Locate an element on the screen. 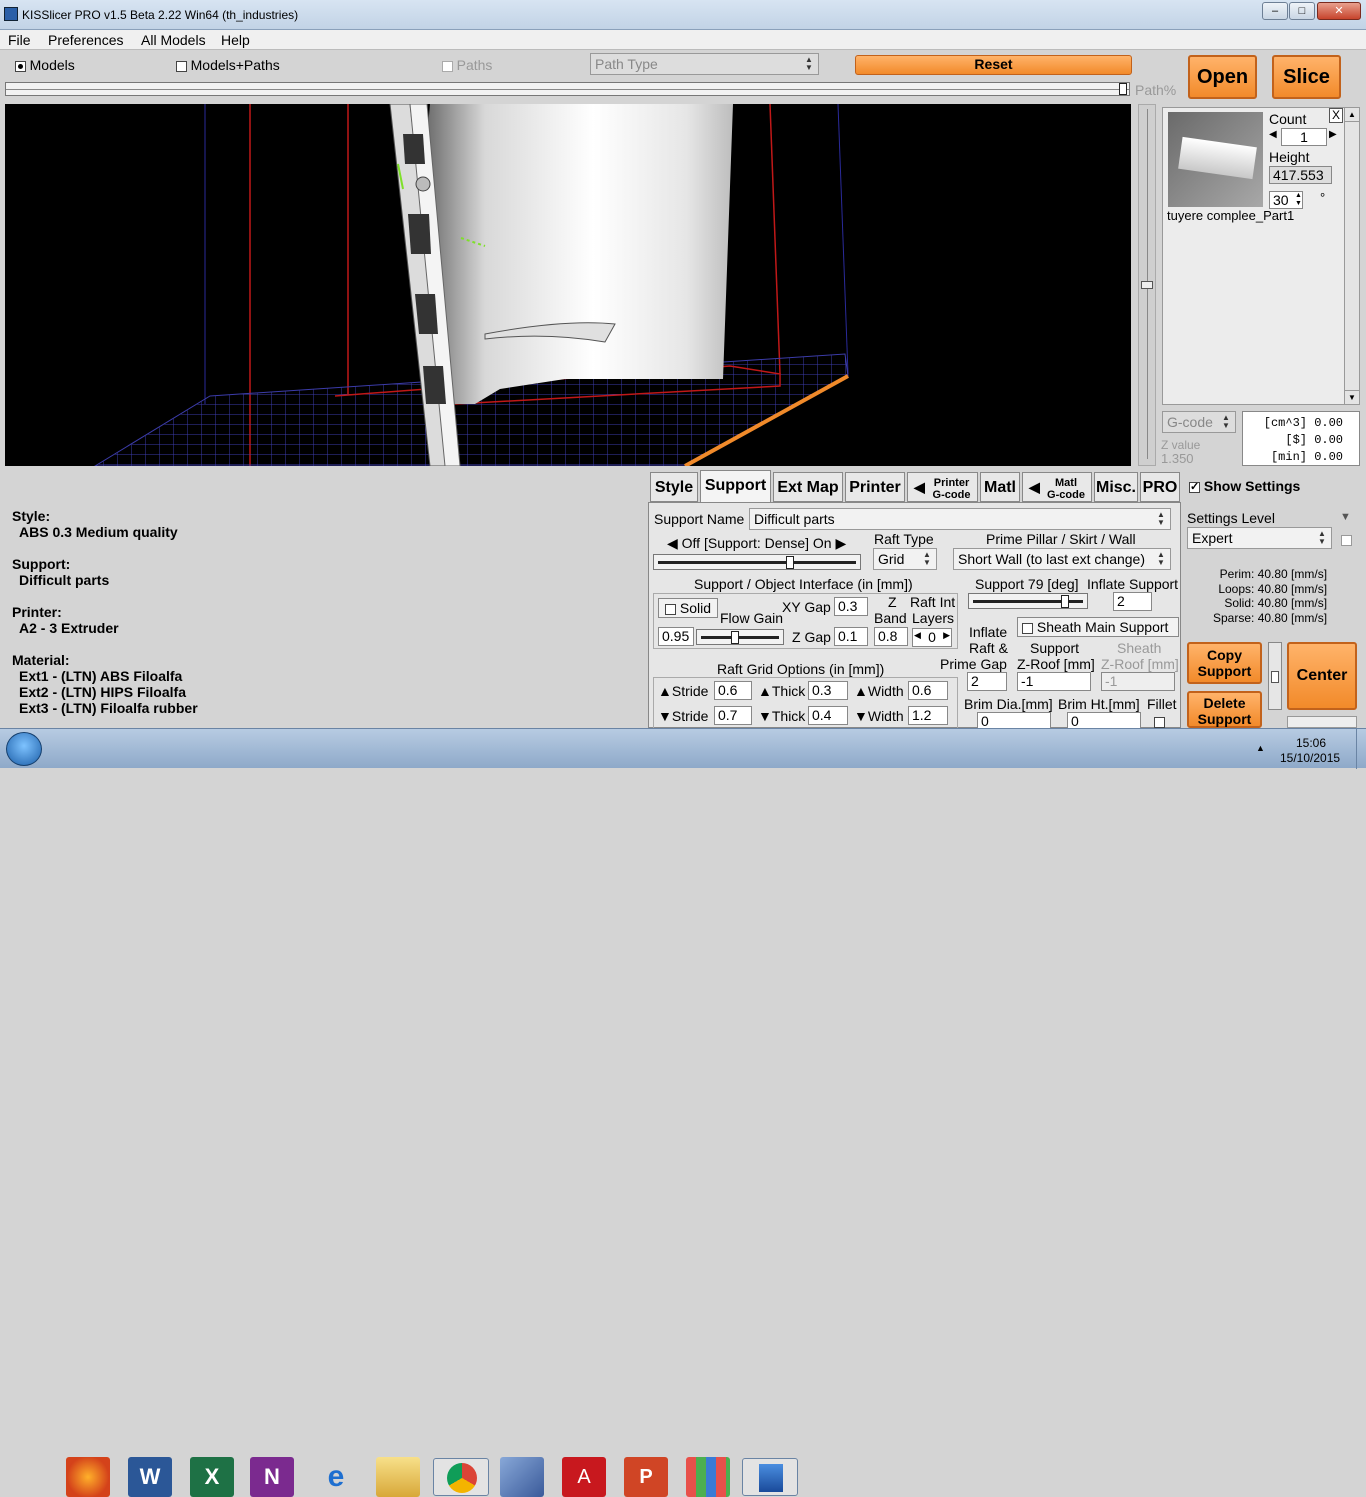 The height and width of the screenshot is (1497, 1366). solid-checkbox-box is located at coordinates (670, 609).